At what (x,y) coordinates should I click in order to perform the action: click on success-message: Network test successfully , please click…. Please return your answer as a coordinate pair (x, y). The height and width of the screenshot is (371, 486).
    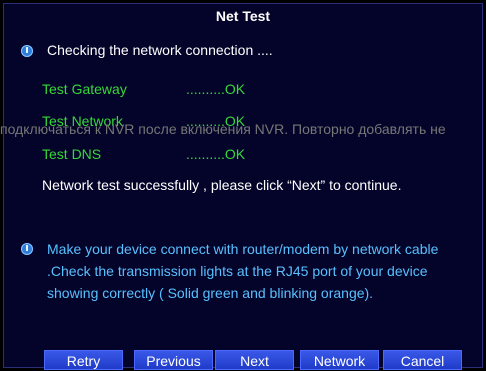
    Looking at the image, I should click on (222, 185).